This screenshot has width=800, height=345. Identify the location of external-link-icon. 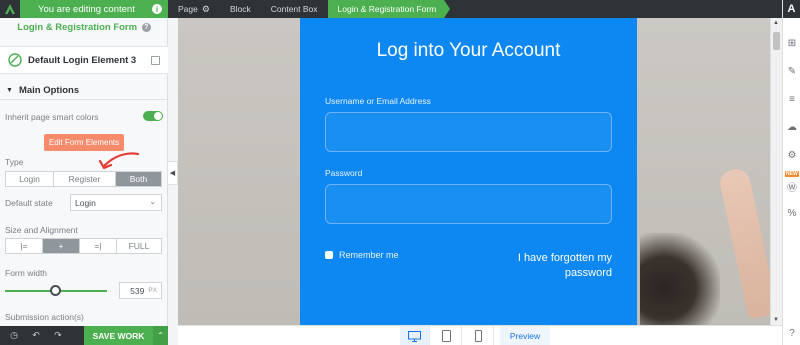
(155, 60).